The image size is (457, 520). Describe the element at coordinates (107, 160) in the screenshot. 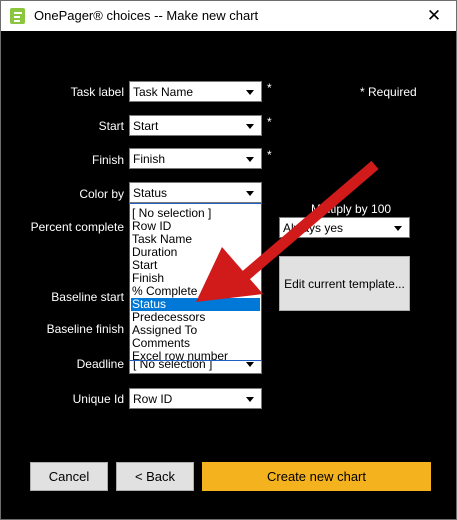

I see `finish-label: Finish` at that location.